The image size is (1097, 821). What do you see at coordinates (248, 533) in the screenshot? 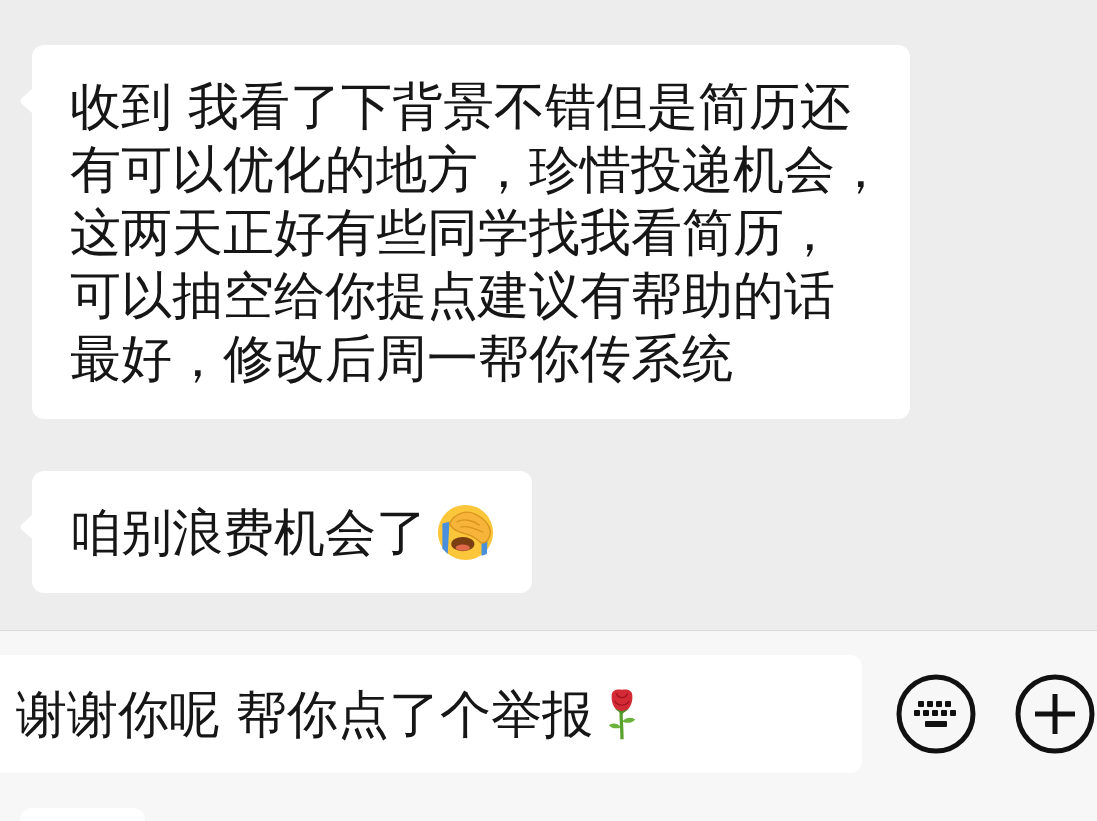
I see `message-text-line: 咱别浪费机会了` at bounding box center [248, 533].